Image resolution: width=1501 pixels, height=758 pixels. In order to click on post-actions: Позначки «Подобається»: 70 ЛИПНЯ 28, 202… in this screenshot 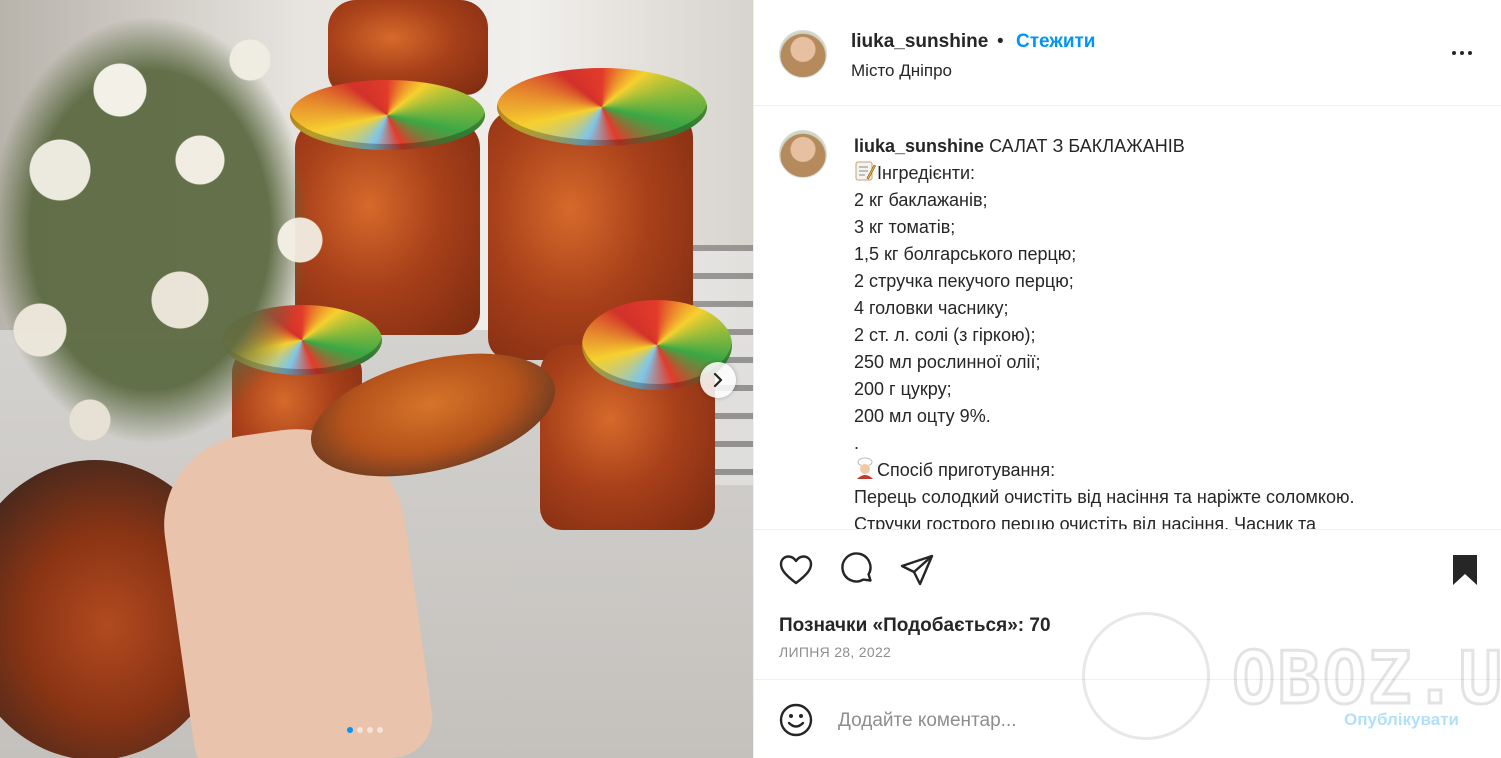, I will do `click(1127, 604)`.